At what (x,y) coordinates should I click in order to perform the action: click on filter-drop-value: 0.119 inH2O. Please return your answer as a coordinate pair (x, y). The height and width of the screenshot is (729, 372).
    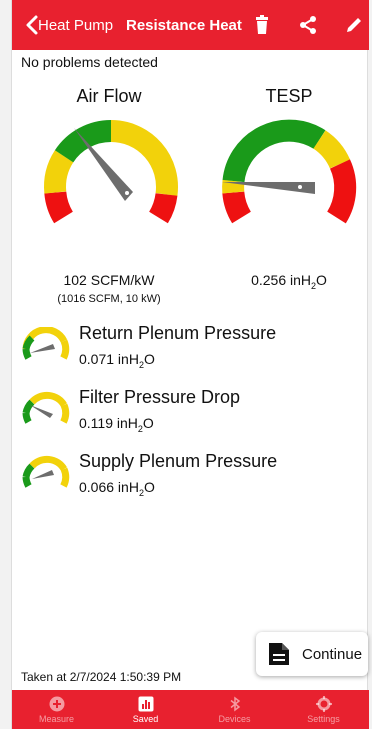
    Looking at the image, I should click on (116, 424).